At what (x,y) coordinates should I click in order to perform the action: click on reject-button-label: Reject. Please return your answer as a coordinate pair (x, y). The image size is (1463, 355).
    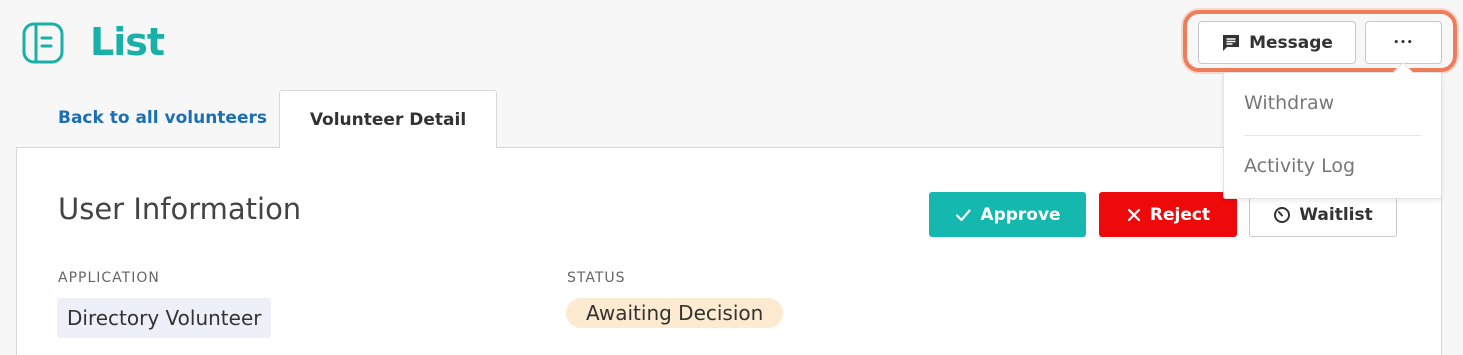
    Looking at the image, I should click on (1180, 214).